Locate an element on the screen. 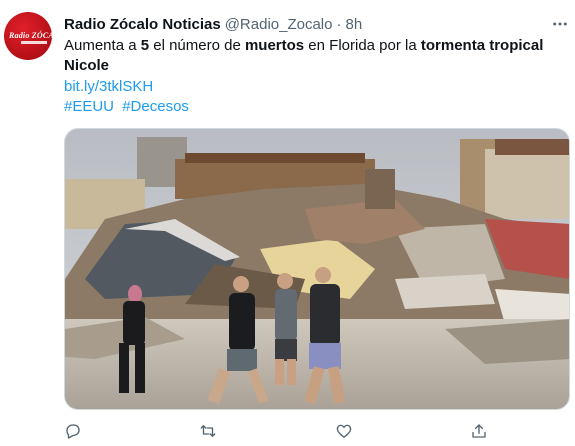 This screenshot has height=446, width=575. hashtag-link: #EEUU is located at coordinates (89, 106).